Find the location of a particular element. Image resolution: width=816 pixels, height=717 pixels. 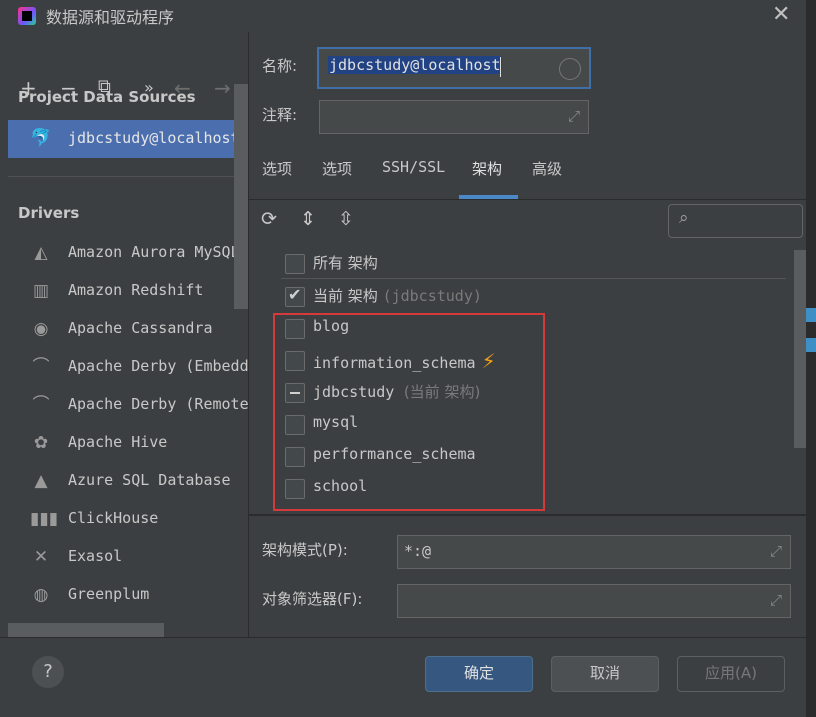

driver-item: ◍ Greenplum is located at coordinates (124, 595).